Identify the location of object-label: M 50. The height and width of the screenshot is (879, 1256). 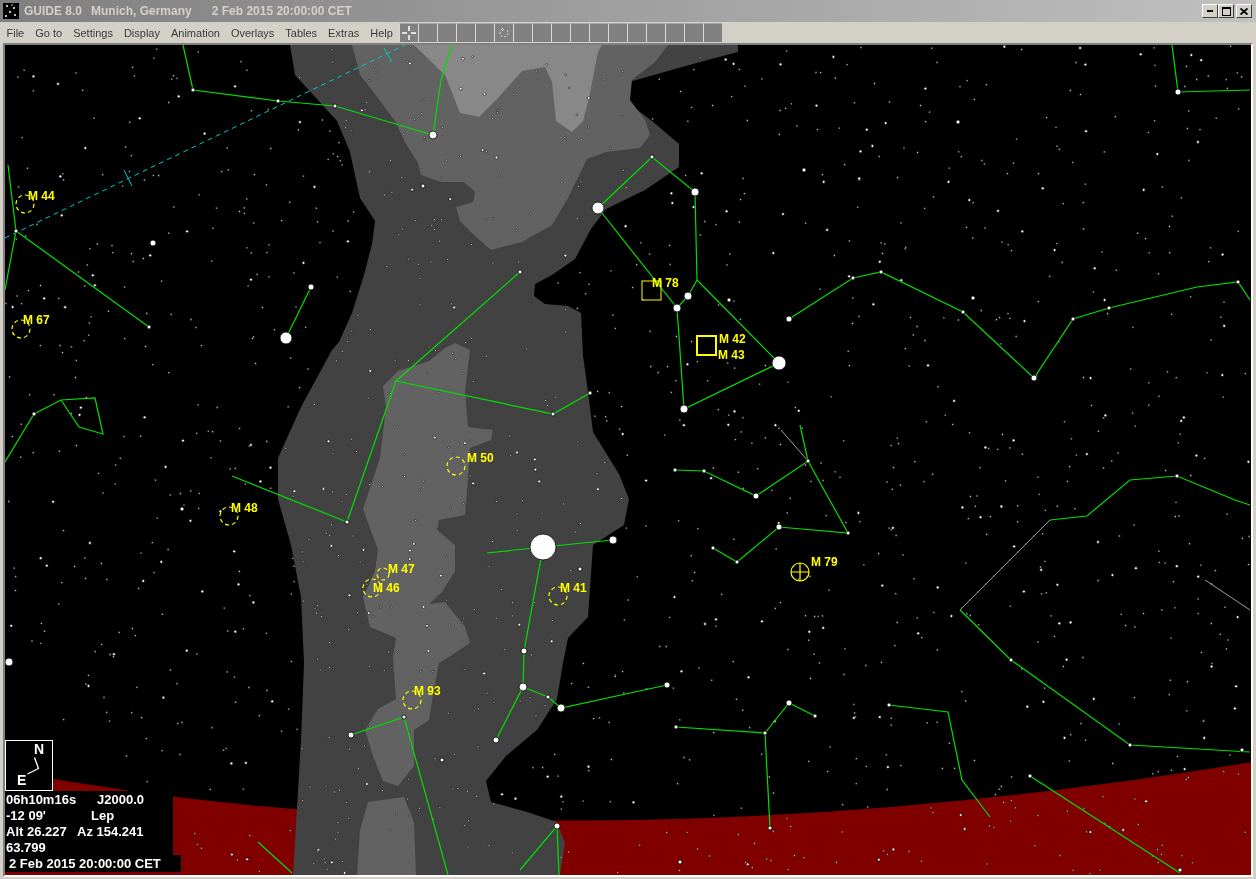
(480, 458).